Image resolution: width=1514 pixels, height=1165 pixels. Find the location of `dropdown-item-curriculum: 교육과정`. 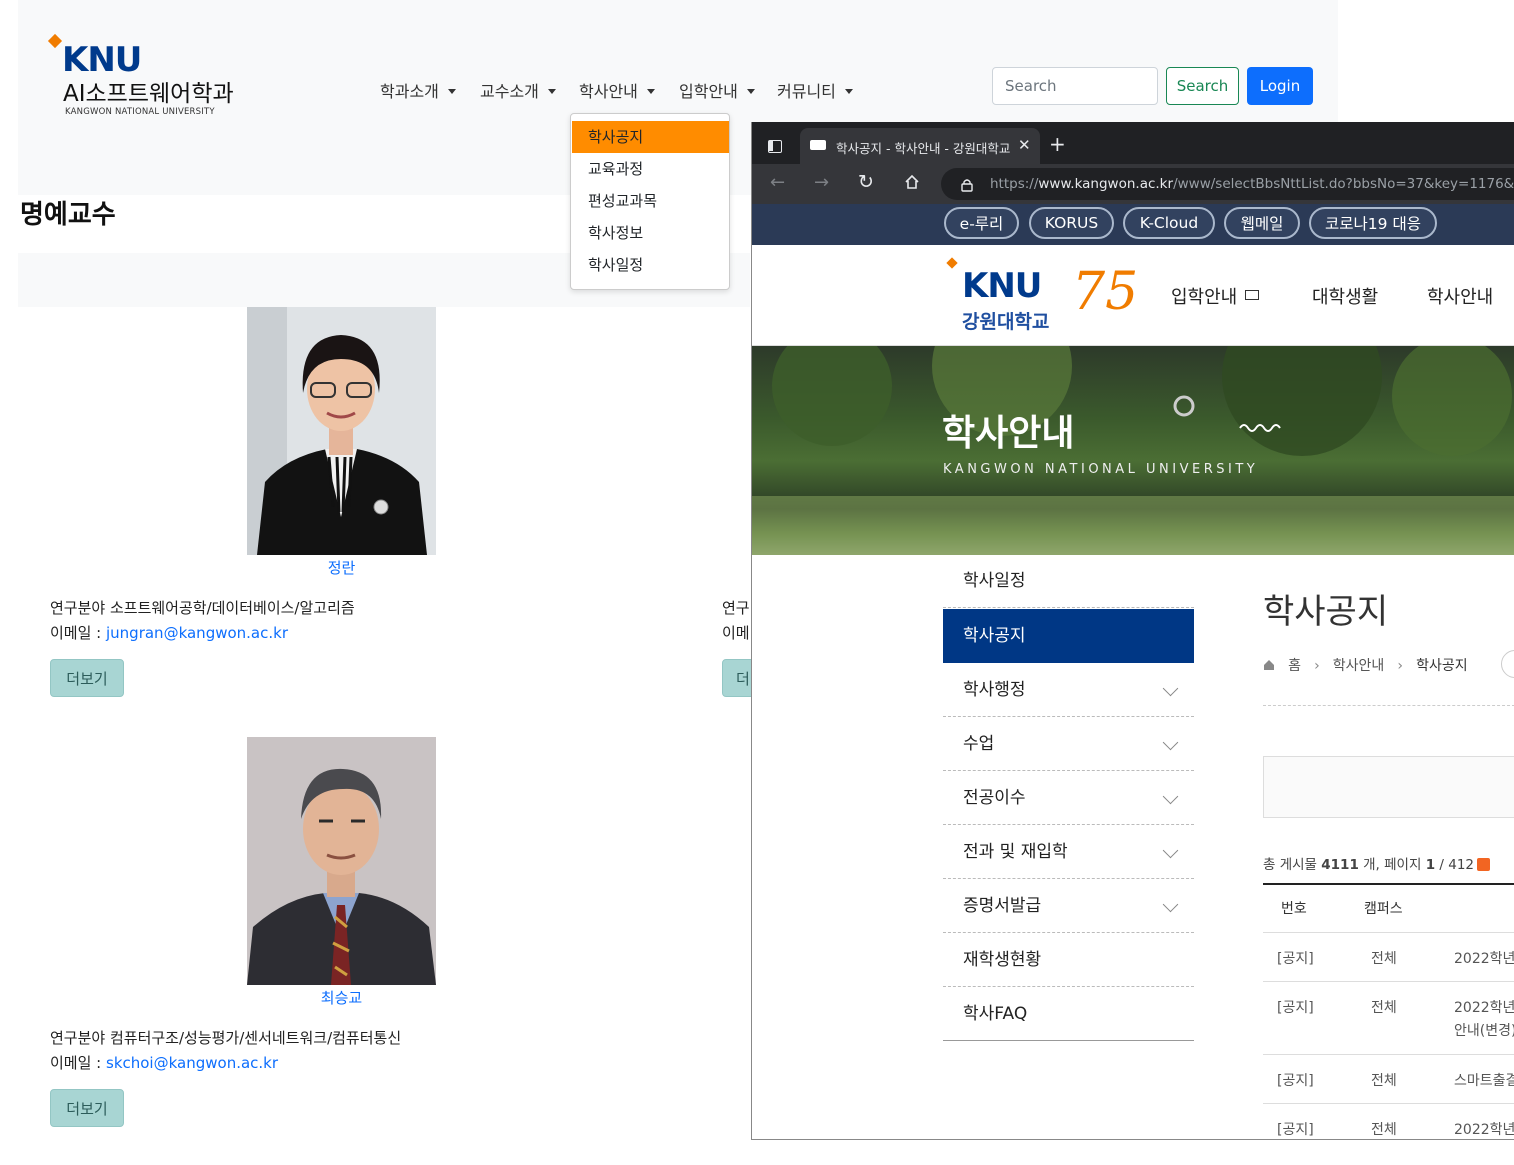

dropdown-item-curriculum: 교육과정 is located at coordinates (650, 169).